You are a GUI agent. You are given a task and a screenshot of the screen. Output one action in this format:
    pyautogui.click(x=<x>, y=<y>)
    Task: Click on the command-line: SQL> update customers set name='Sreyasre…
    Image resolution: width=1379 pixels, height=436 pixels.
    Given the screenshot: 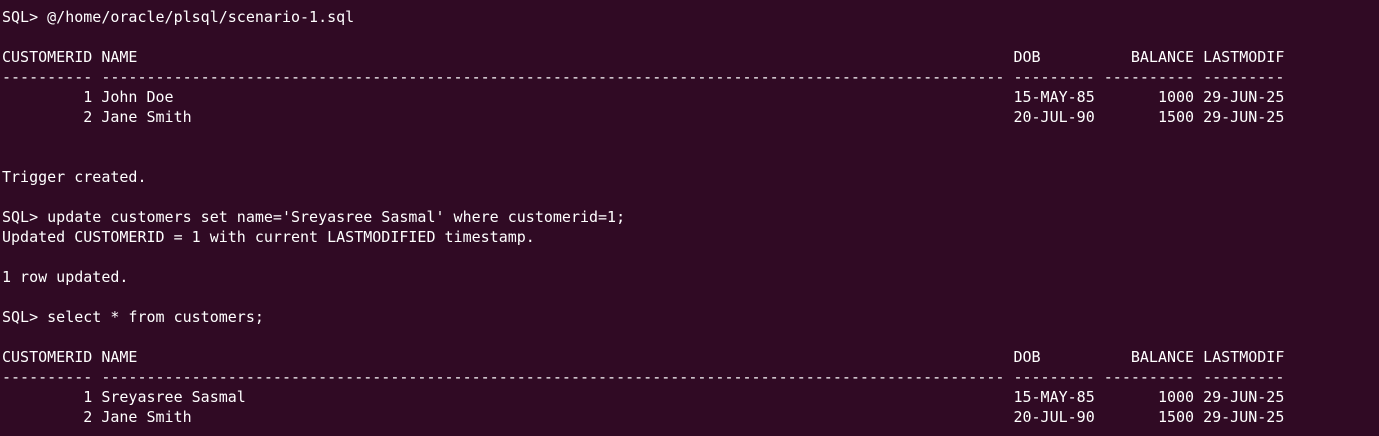 What is the action you would take?
    pyautogui.click(x=314, y=217)
    